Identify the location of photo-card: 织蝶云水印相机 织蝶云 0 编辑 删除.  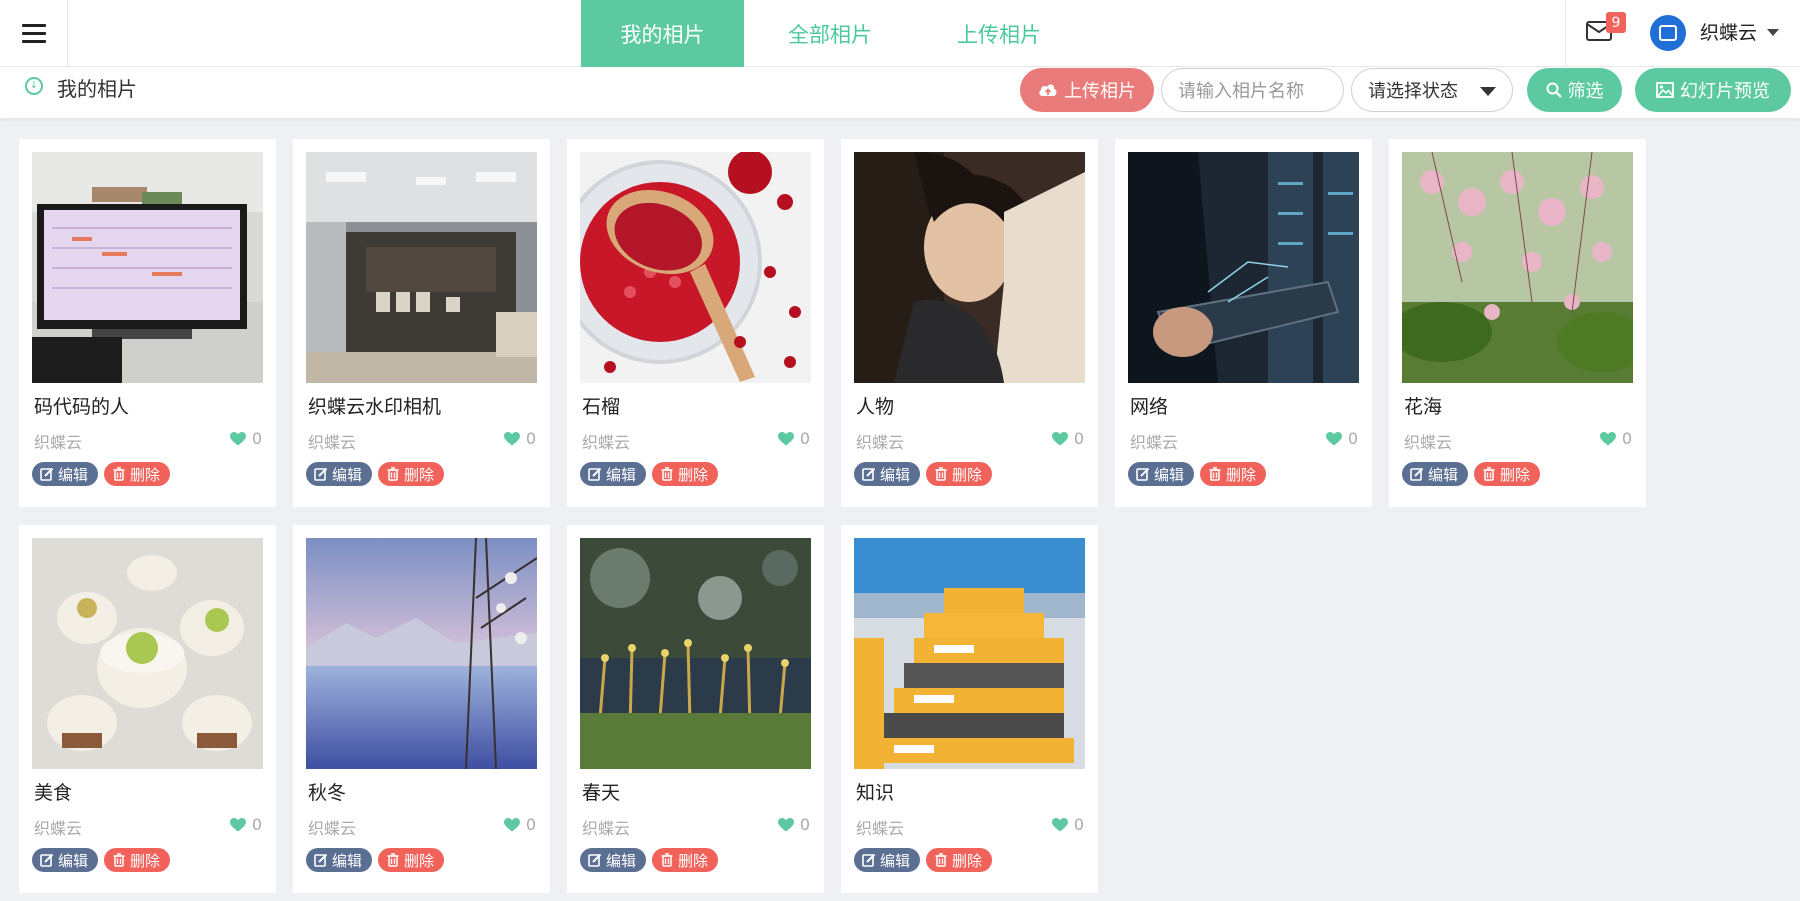
(421, 323).